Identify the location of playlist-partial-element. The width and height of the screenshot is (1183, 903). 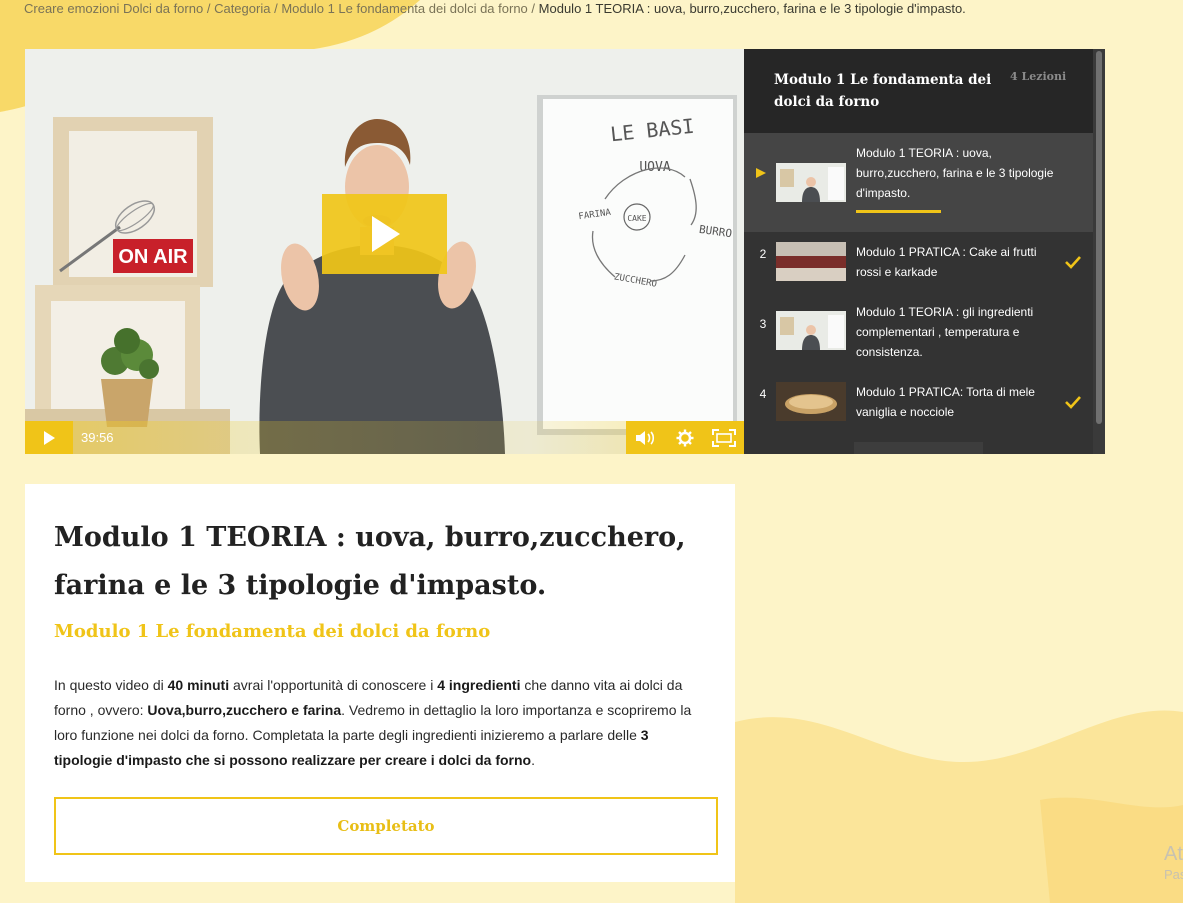
(918, 448).